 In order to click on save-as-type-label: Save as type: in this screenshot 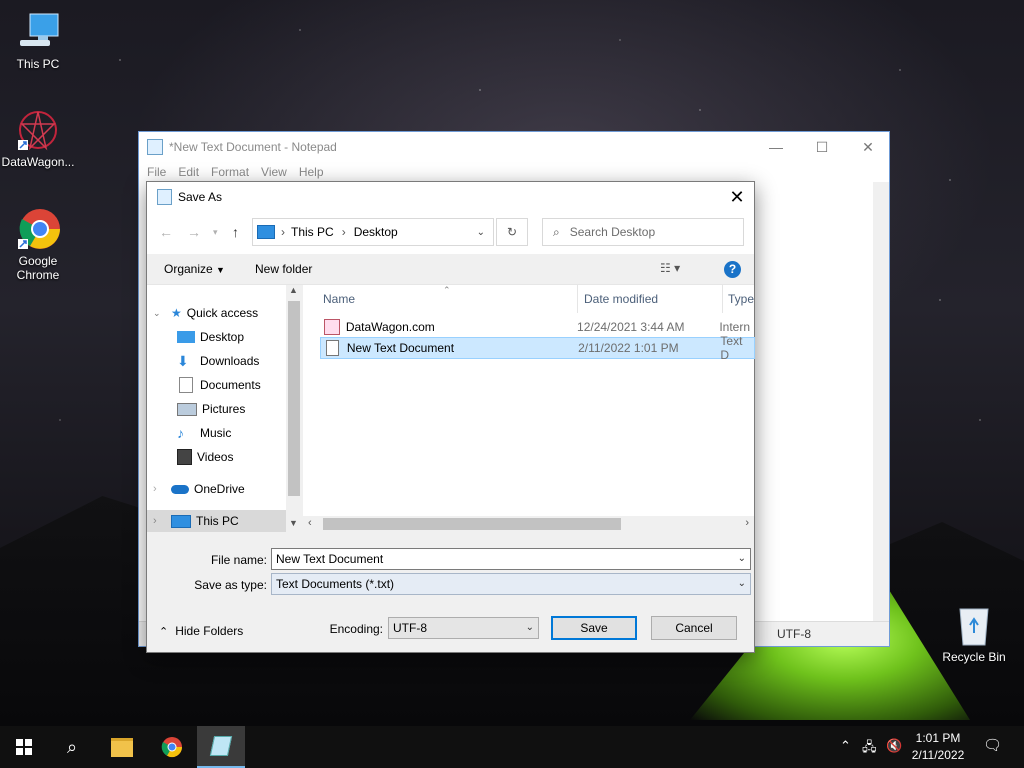, I will do `click(230, 585)`.